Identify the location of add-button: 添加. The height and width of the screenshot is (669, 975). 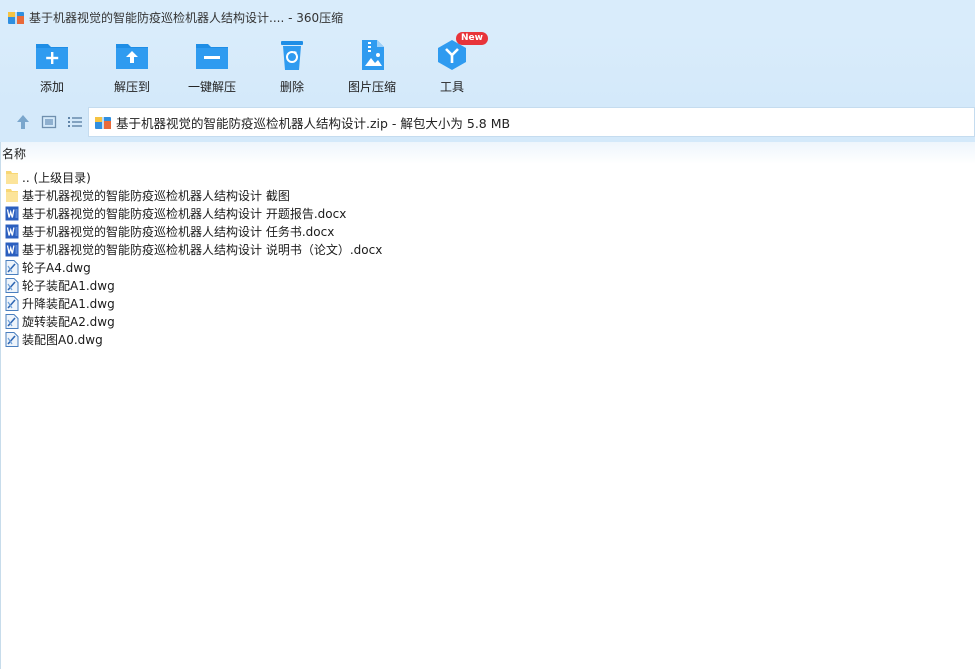
(52, 68).